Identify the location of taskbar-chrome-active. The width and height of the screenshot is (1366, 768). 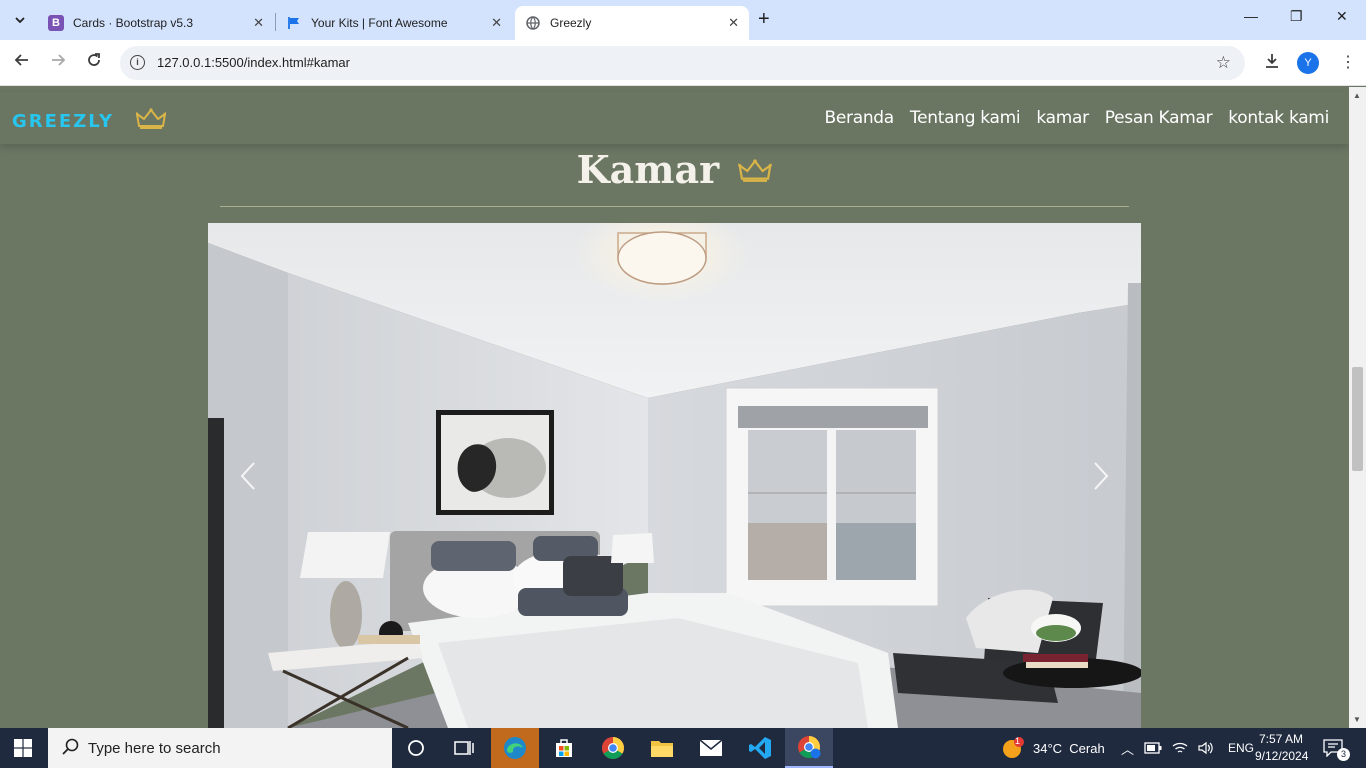
(809, 748).